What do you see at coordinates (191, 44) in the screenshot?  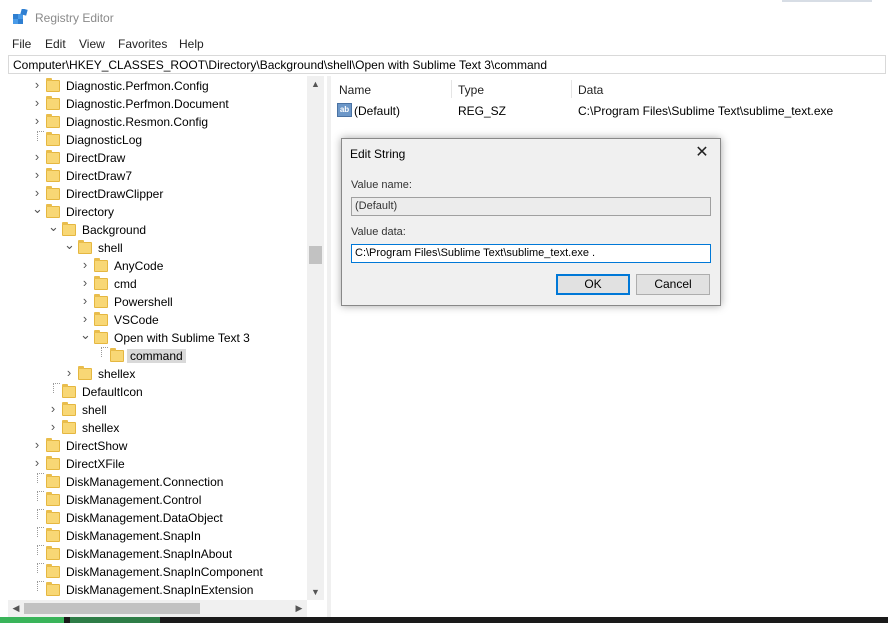 I see `menu-help: Help` at bounding box center [191, 44].